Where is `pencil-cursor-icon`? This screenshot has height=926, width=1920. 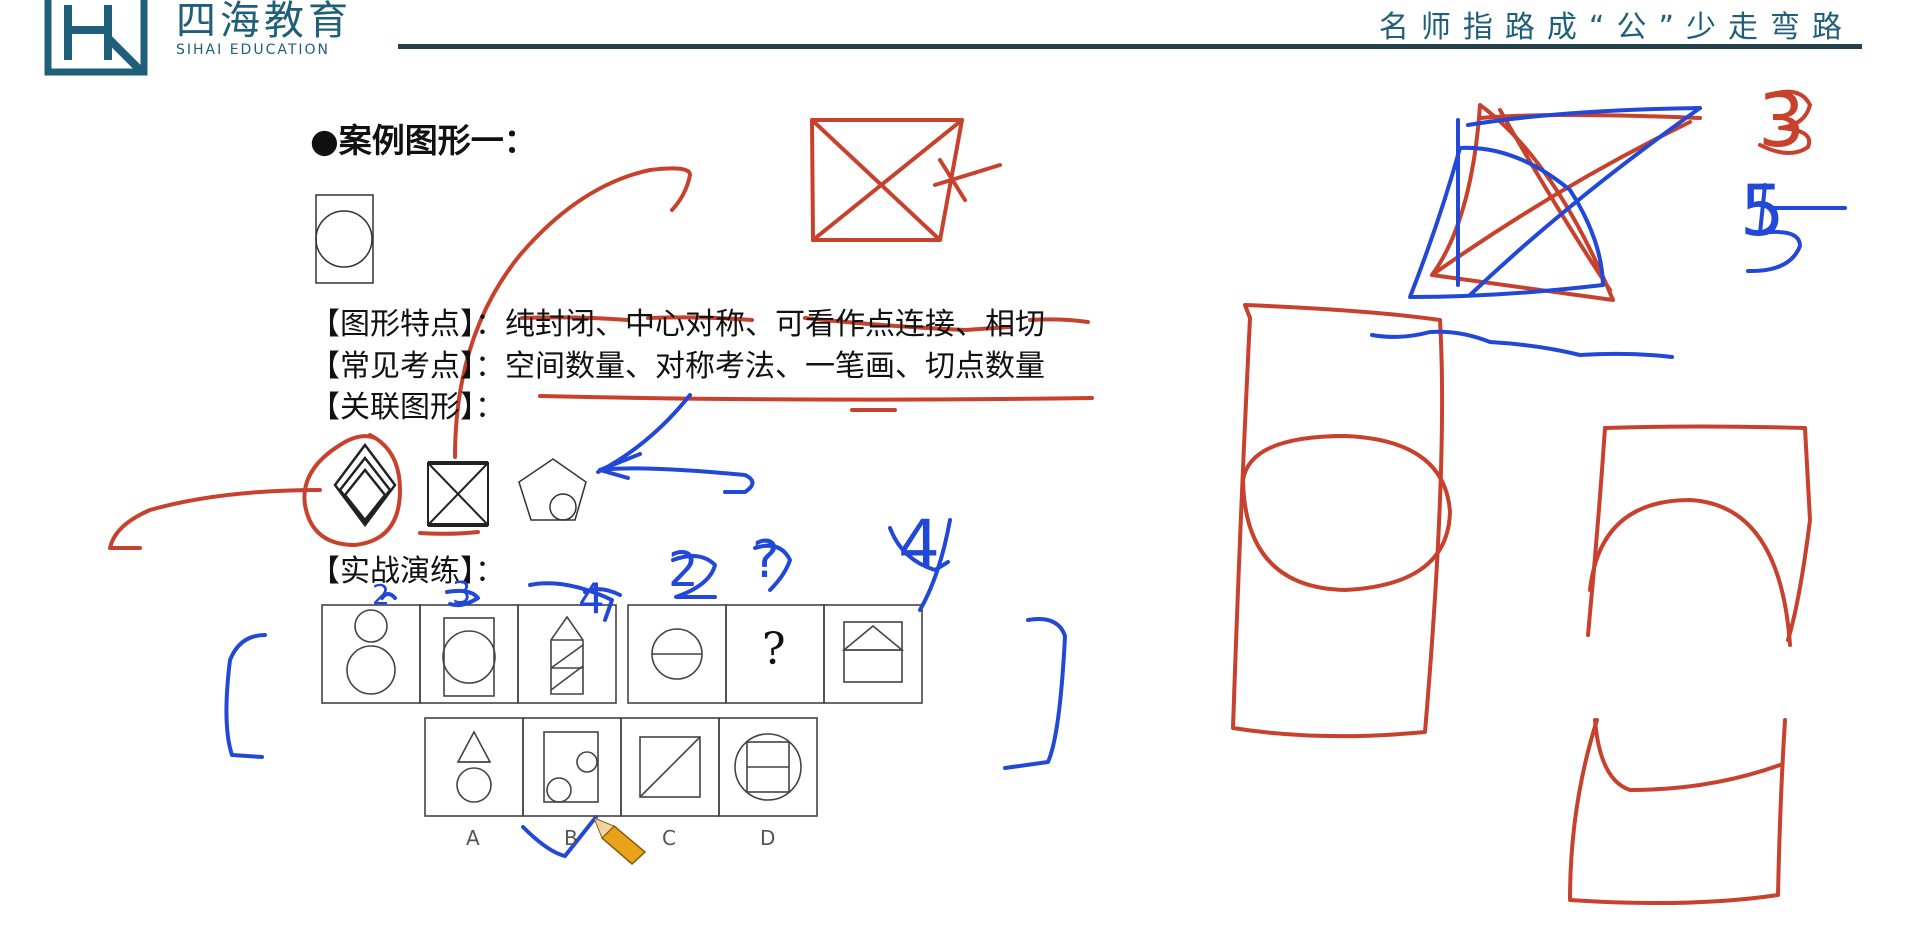 pencil-cursor-icon is located at coordinates (620, 841).